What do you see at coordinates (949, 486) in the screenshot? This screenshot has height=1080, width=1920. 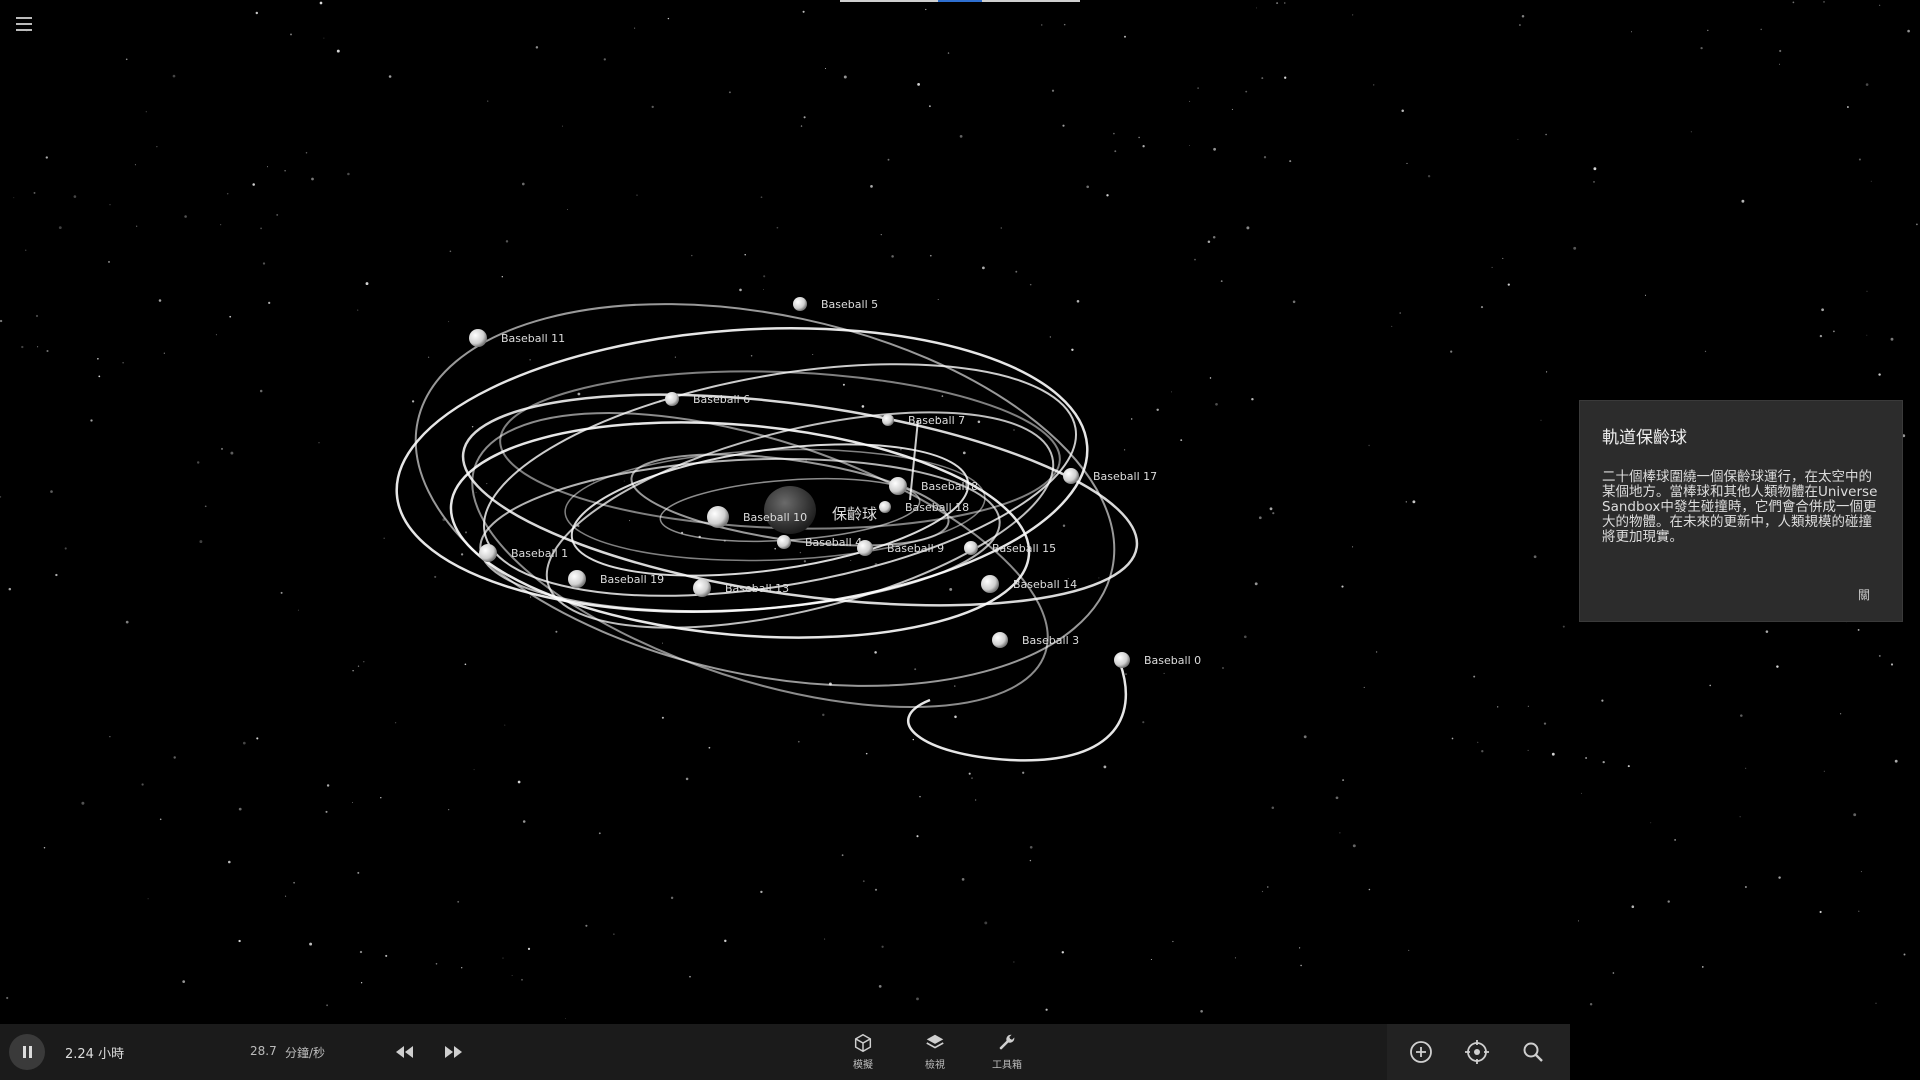 I see `baseball-8-label: Baseball 8` at bounding box center [949, 486].